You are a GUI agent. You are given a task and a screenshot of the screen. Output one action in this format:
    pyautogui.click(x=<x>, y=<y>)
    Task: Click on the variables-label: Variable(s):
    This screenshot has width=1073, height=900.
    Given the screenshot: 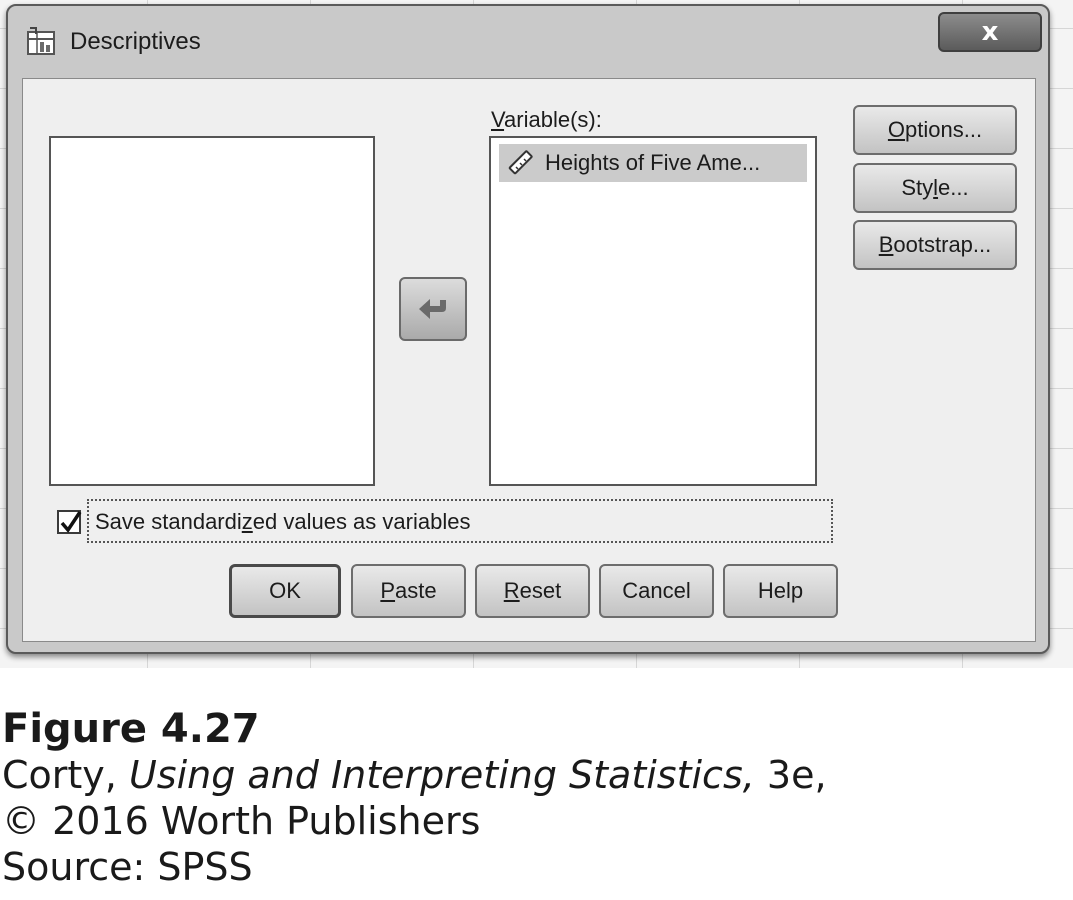 What is the action you would take?
    pyautogui.click(x=546, y=119)
    